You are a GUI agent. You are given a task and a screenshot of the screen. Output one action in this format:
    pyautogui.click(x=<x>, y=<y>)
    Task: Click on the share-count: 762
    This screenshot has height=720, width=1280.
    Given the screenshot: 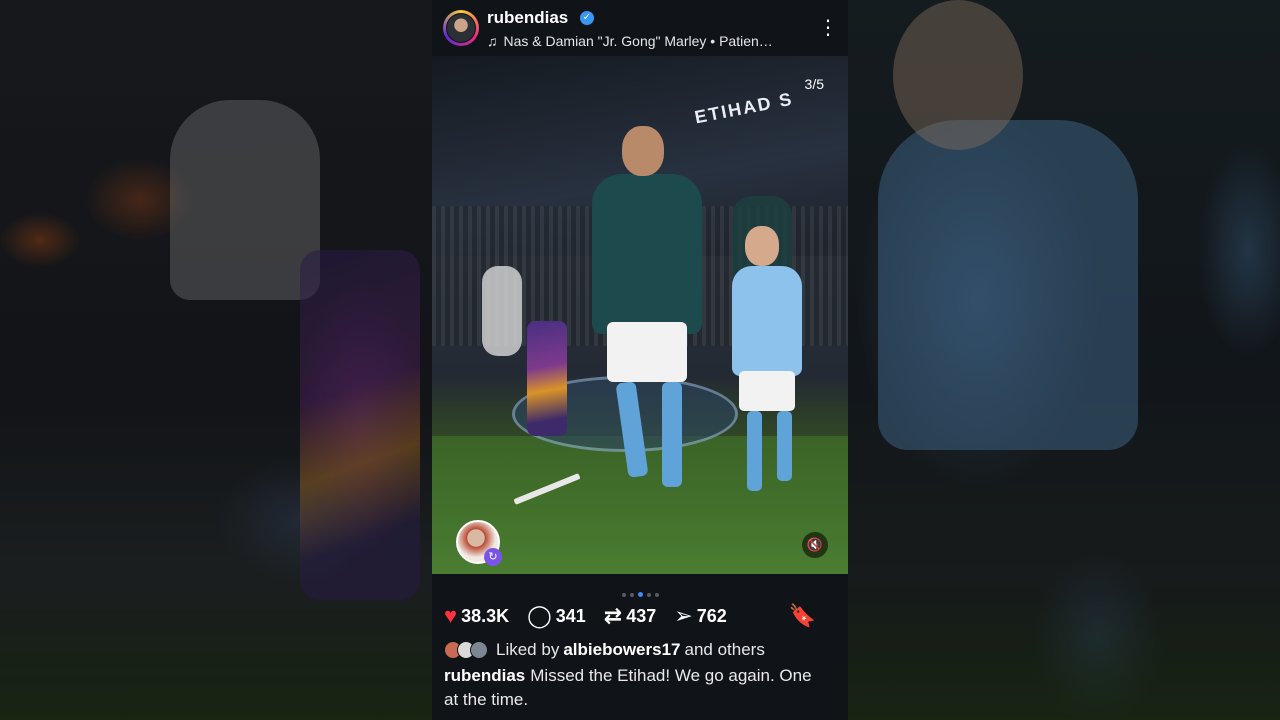 What is the action you would take?
    pyautogui.click(x=711, y=615)
    